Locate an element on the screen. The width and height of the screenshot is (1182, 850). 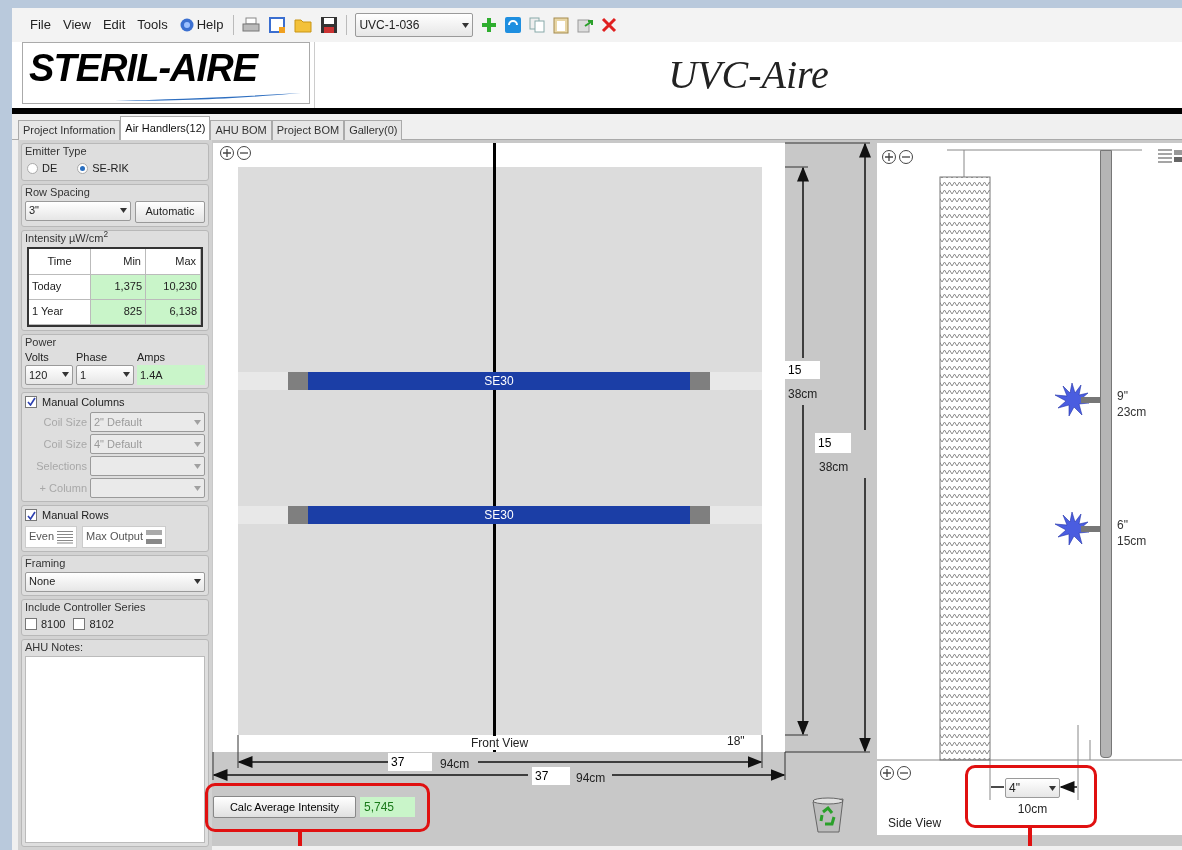
export-icon is located at coordinates (585, 25).